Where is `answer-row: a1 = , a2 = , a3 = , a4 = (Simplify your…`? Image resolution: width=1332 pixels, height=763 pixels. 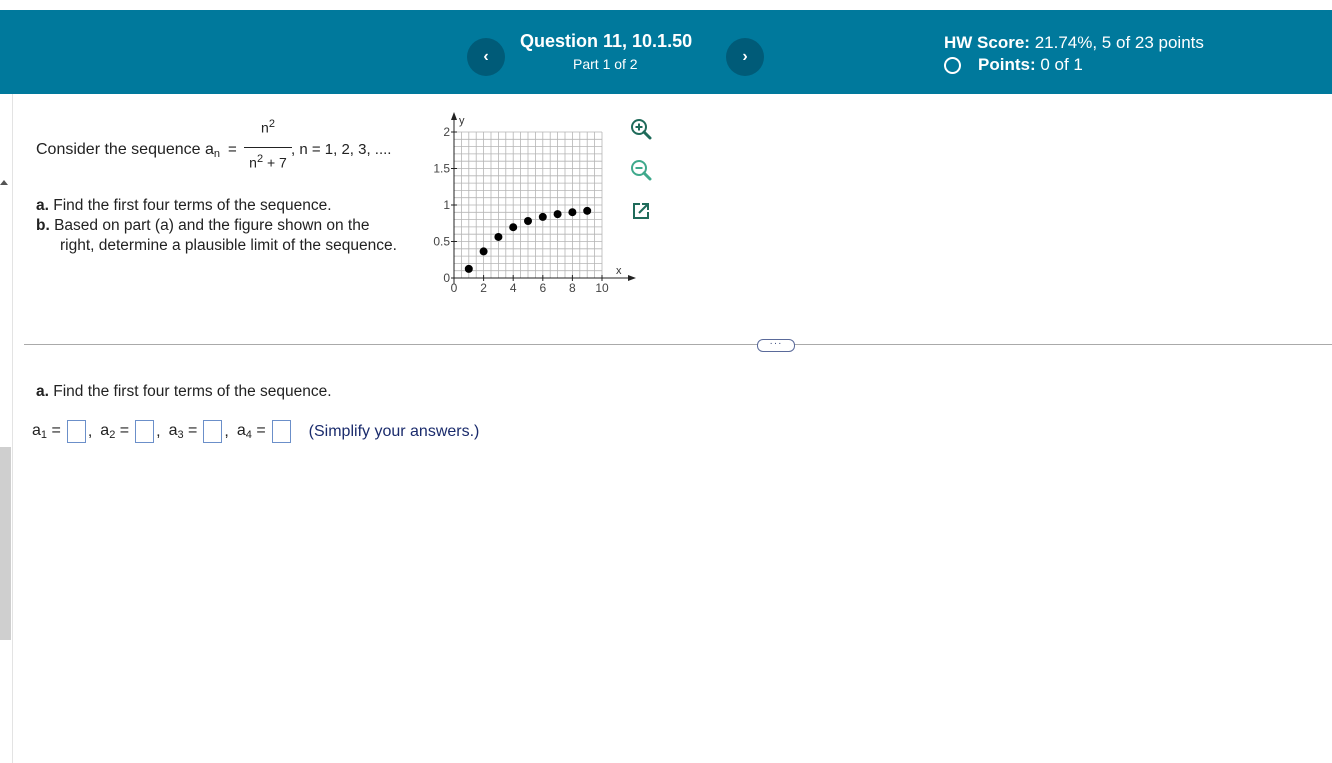 answer-row: a1 = , a2 = , a3 = , a4 = (Simplify your… is located at coordinates (256, 431).